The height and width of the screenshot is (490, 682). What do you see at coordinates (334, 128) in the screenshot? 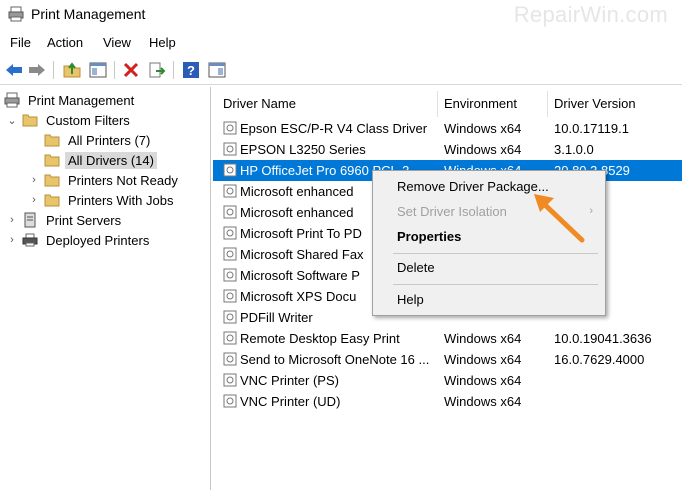
I see `driver-name-cell: Epson ESC/P-R V4 Class Driver` at bounding box center [334, 128].